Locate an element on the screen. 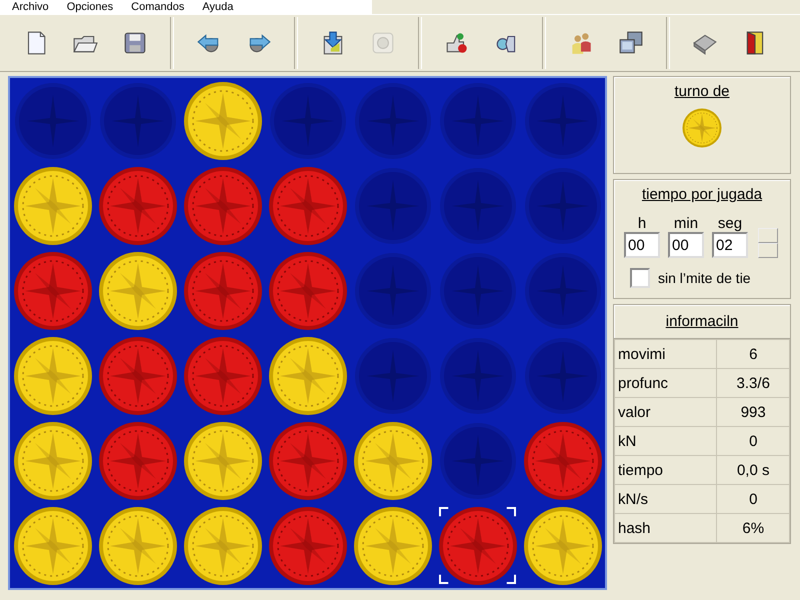  table-cell: 993 is located at coordinates (753, 412).